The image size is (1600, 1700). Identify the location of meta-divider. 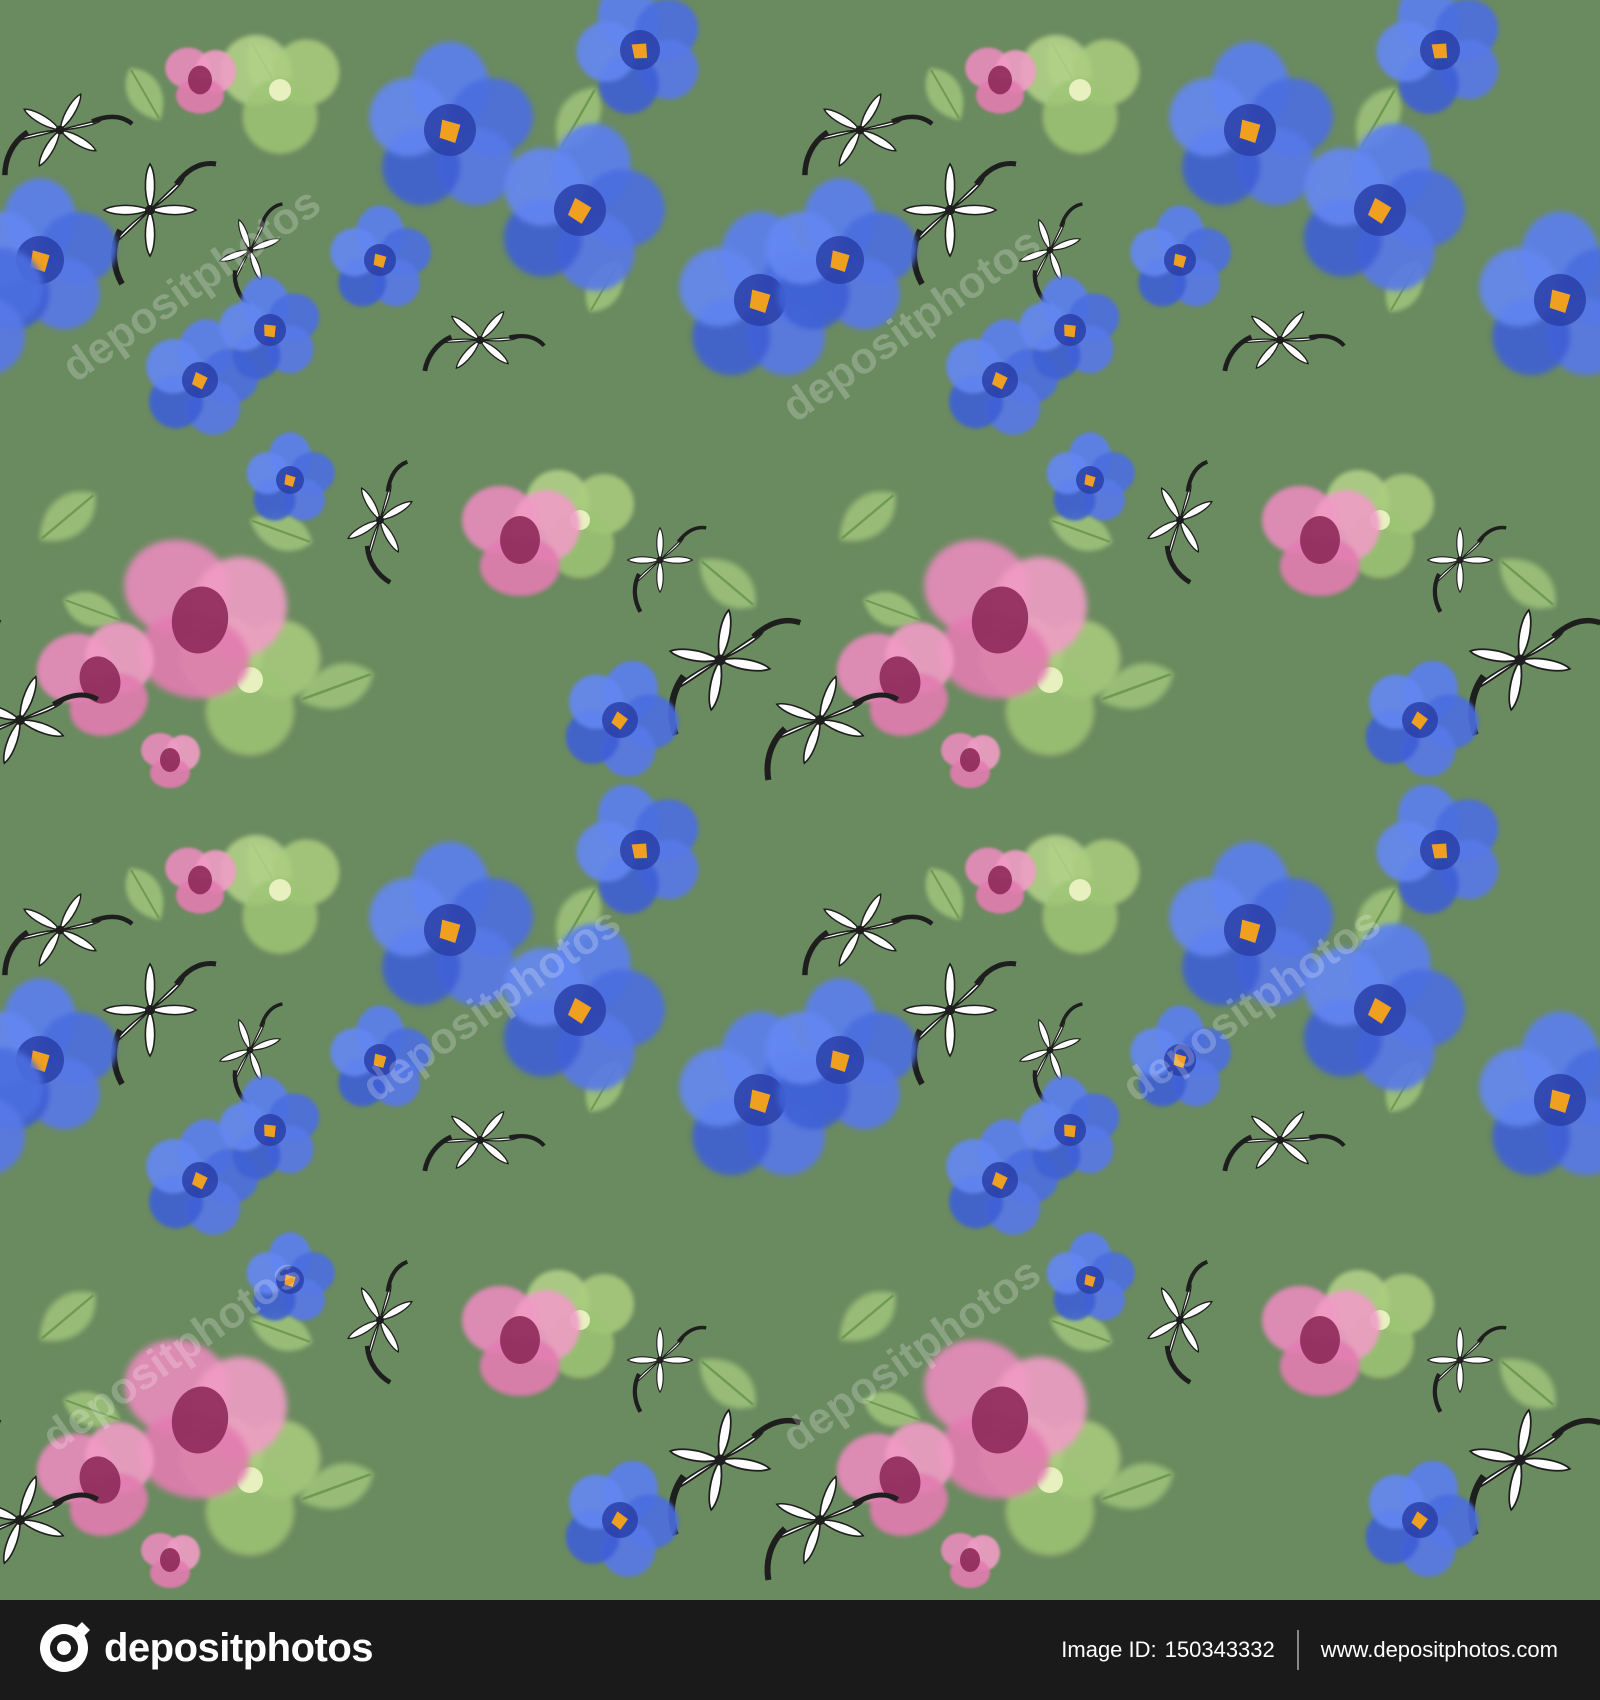
(1297, 1650).